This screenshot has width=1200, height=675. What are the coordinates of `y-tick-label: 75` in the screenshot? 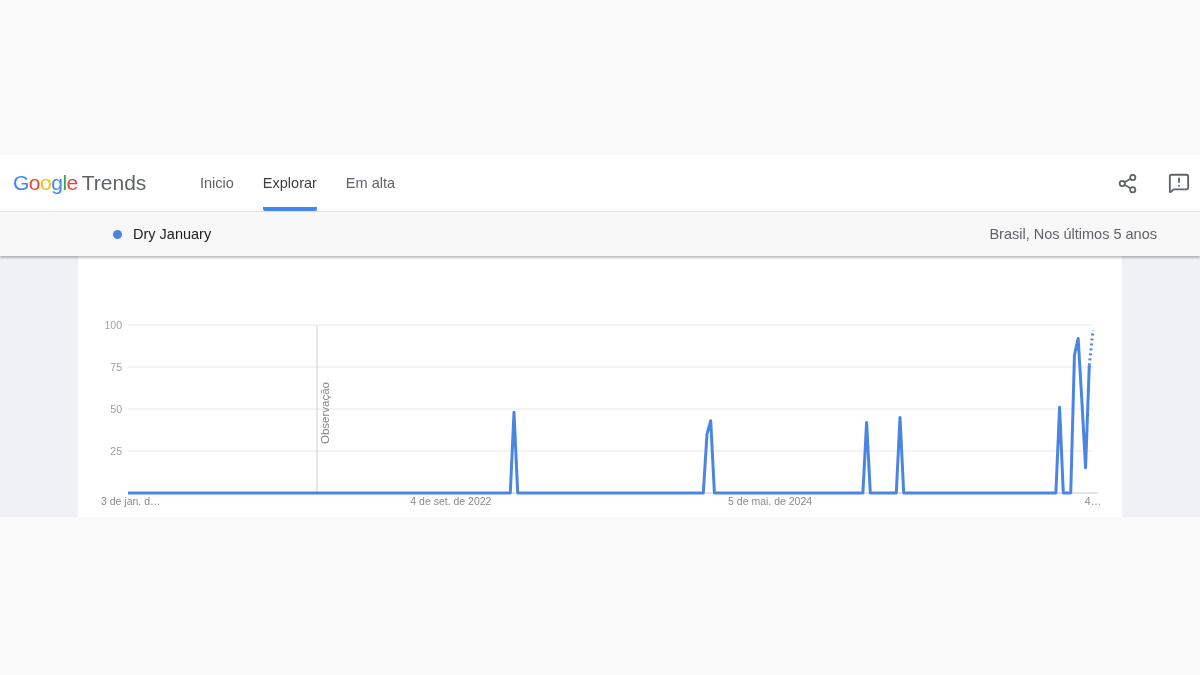 It's located at (116, 367).